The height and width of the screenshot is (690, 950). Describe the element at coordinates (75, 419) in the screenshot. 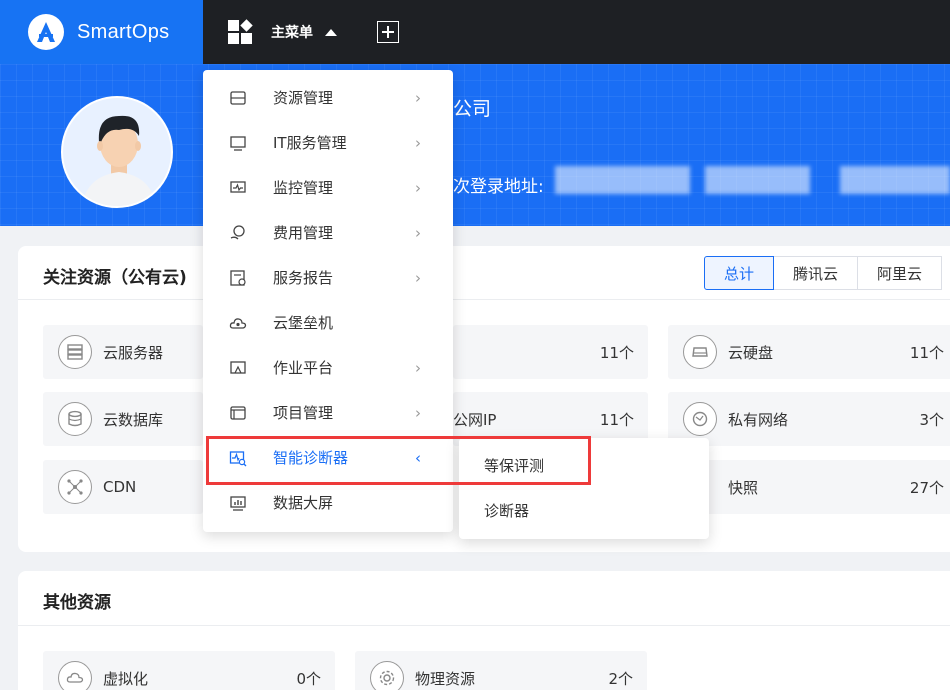

I see `database-icon` at that location.